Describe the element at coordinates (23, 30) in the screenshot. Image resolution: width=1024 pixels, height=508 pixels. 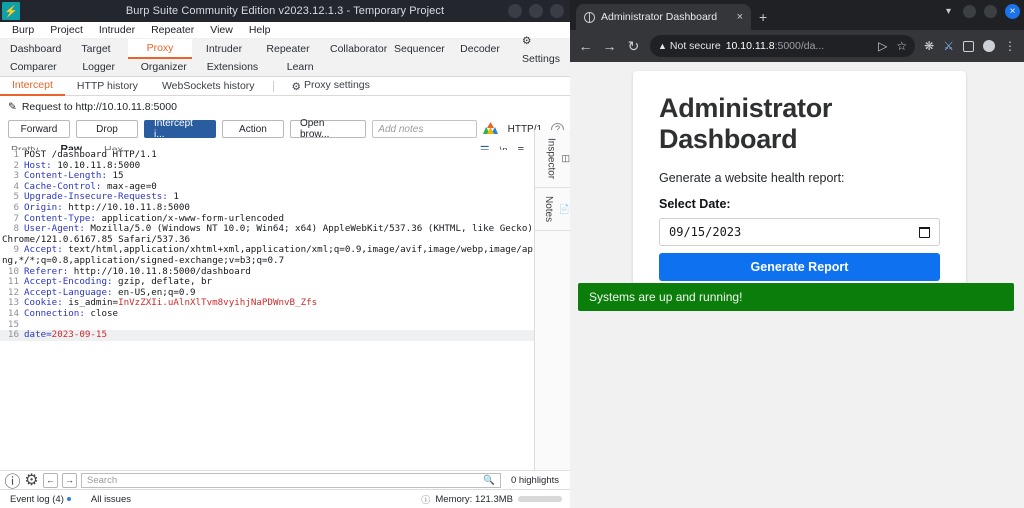
I see `menu-item-burp: Burp` at that location.